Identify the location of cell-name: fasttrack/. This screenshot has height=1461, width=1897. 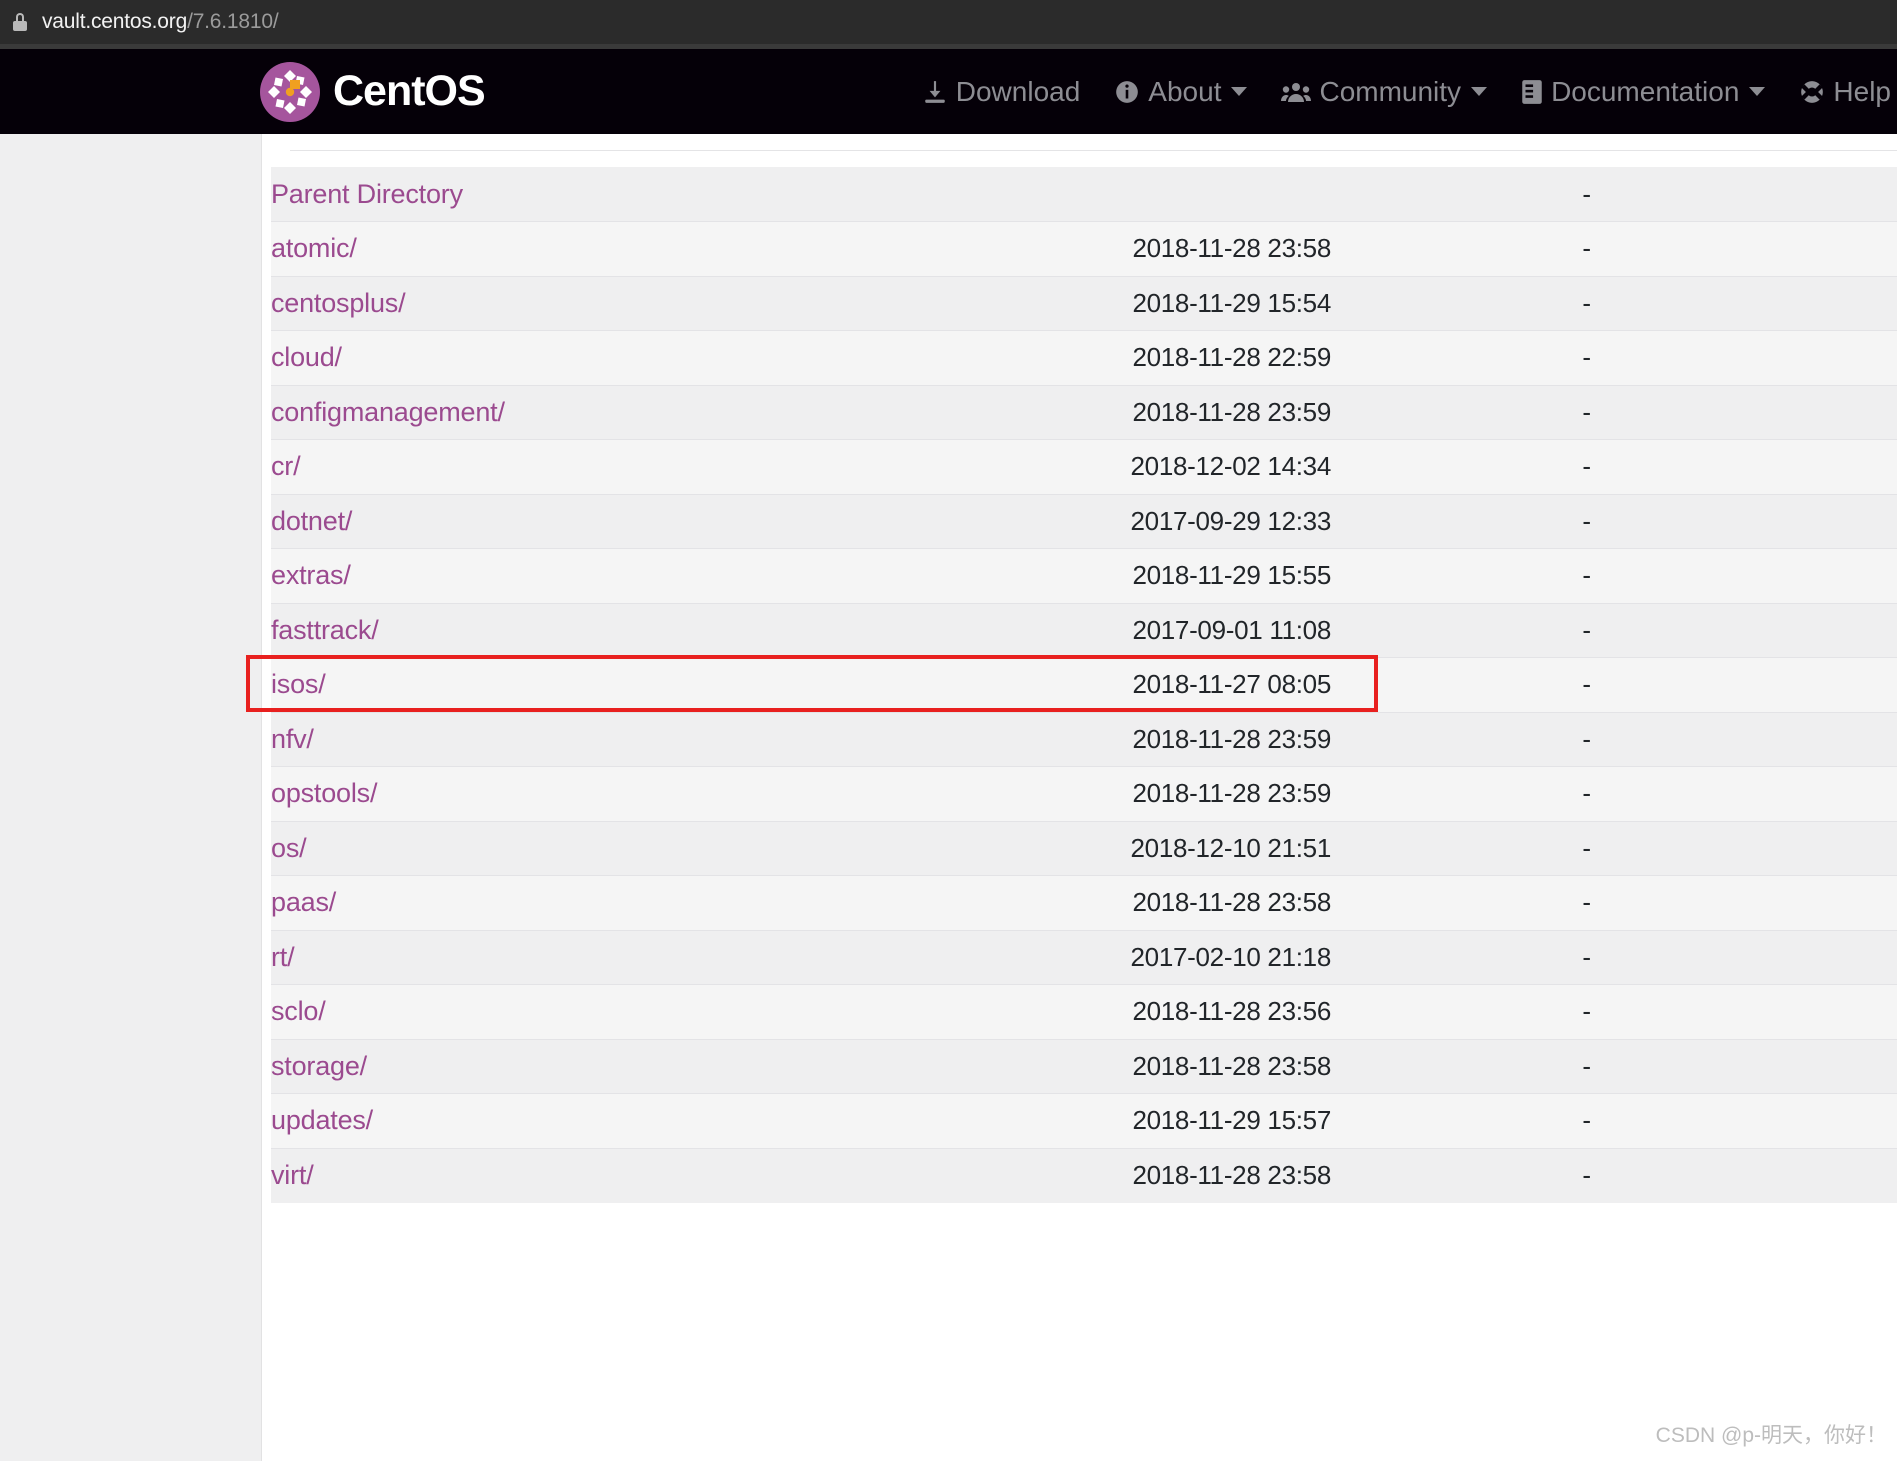
(516, 630).